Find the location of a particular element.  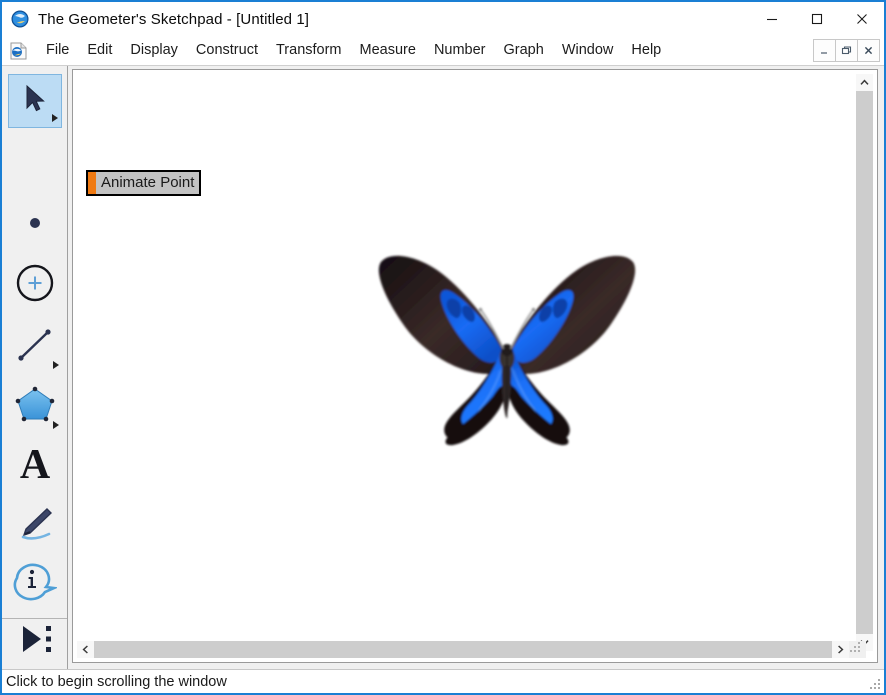

scroll-right-button is located at coordinates (840, 649).